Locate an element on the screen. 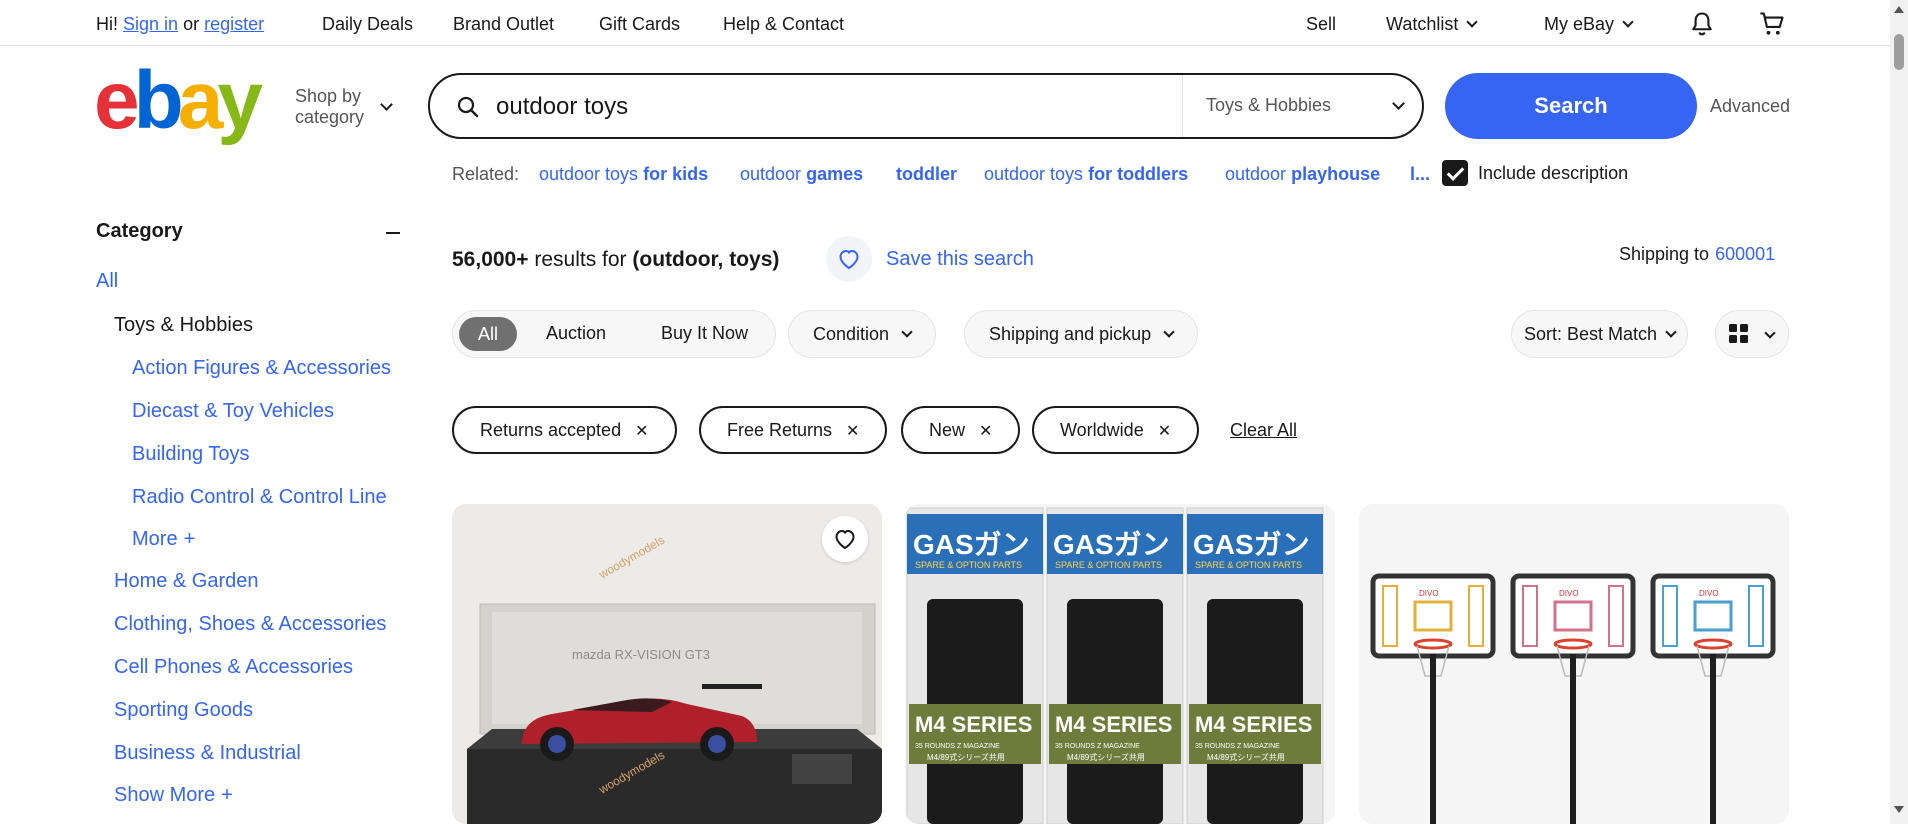  sidebar-subcategory: Radio Control & Control Line is located at coordinates (259, 497).